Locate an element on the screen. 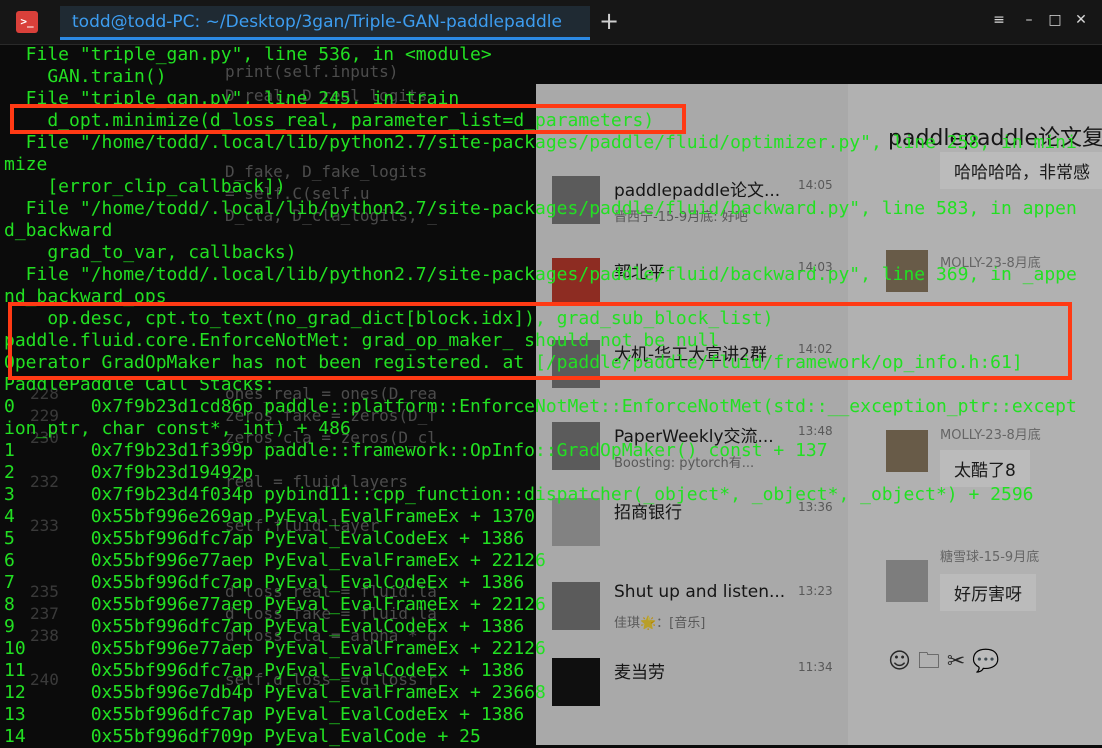 This screenshot has width=1102, height=748. message-bubble: 好厉害呀 is located at coordinates (988, 592).